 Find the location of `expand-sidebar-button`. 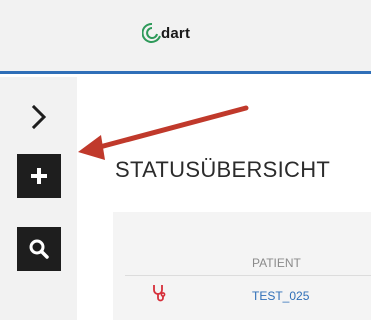

expand-sidebar-button is located at coordinates (40, 117).